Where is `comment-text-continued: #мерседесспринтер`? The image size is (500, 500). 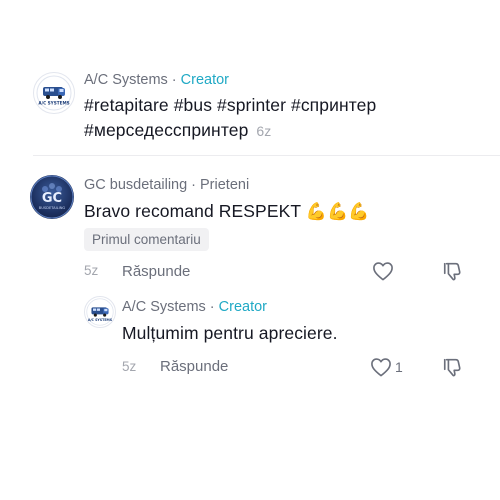
comment-text-continued: #мерседесспринтер is located at coordinates (166, 130).